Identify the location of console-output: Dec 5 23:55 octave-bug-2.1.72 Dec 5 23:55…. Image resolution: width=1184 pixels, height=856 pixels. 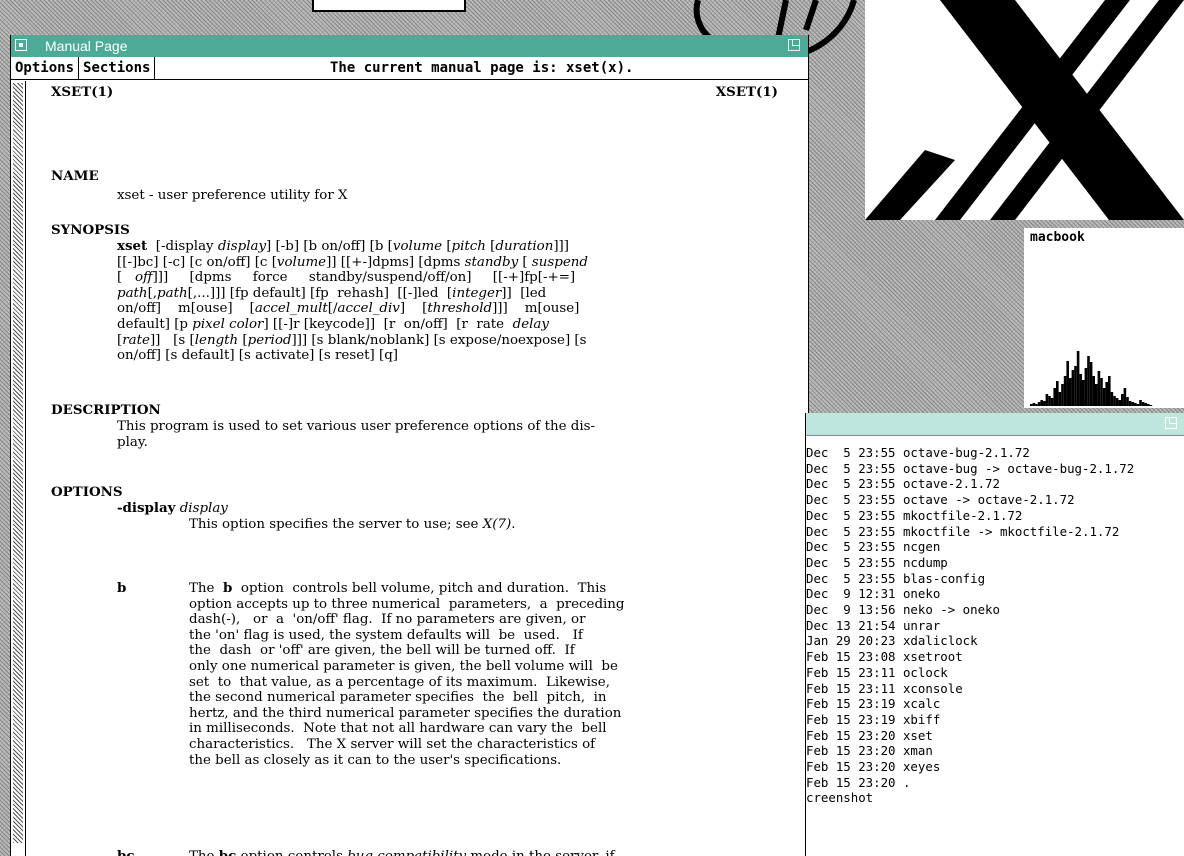
(995, 625).